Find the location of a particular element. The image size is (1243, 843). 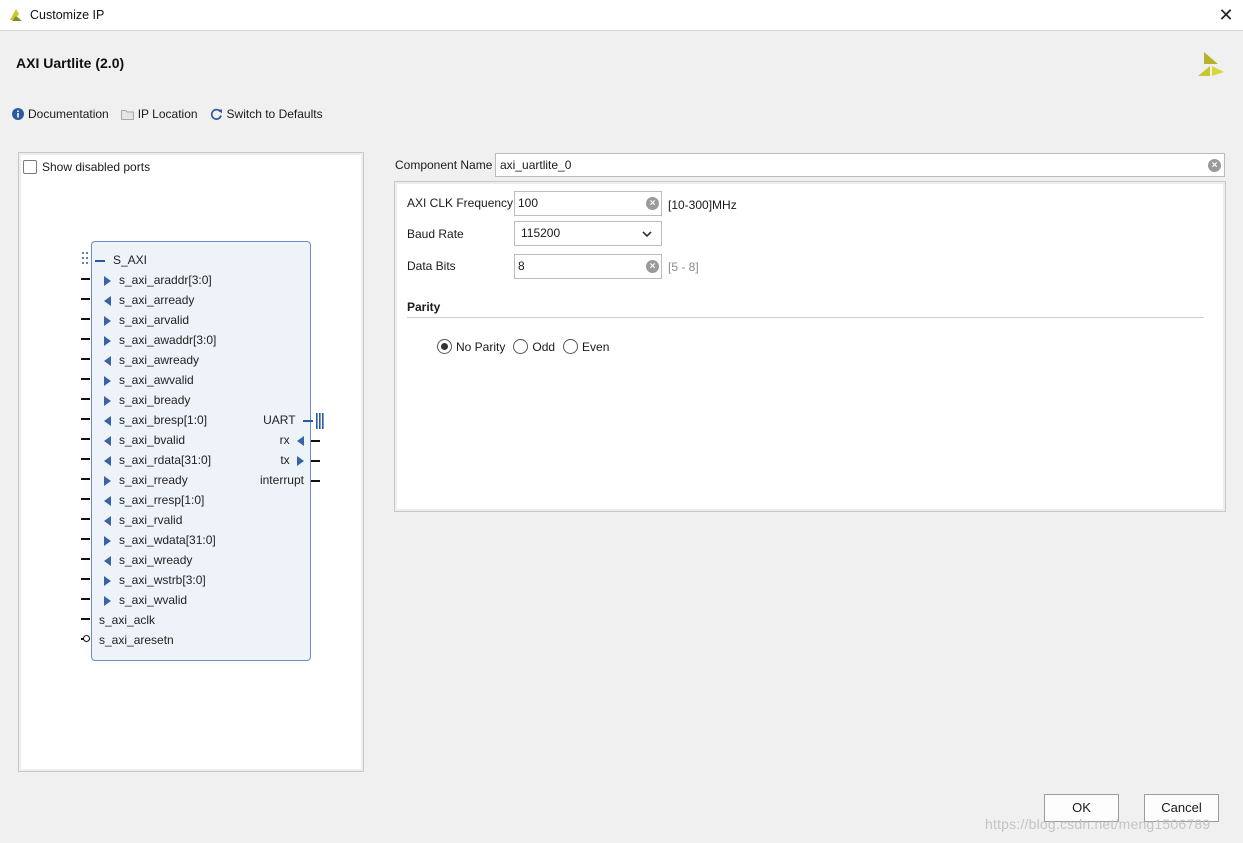

component-name-label: Component Name is located at coordinates (444, 165).